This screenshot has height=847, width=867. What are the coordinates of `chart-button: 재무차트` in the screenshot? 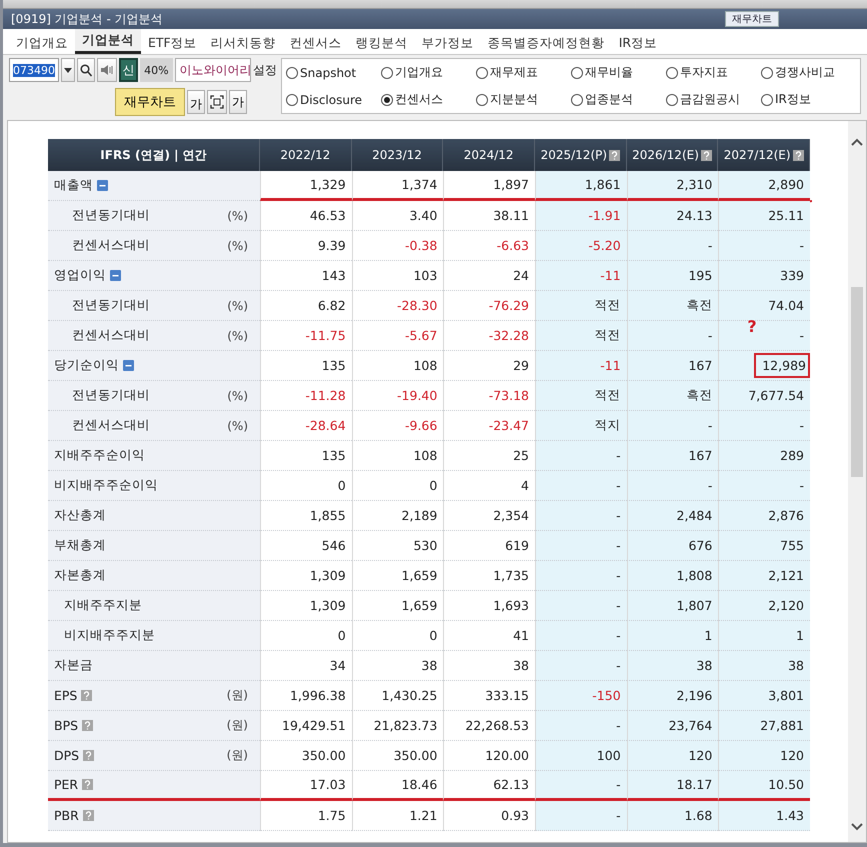 It's located at (752, 19).